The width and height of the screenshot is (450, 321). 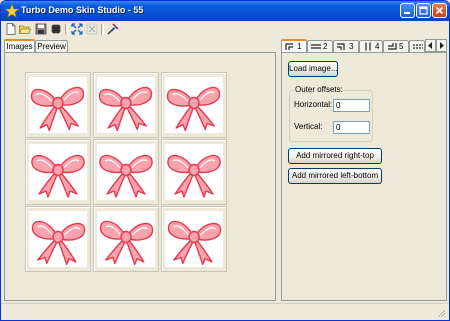 I want to click on new-file-icon, so click(x=11, y=29).